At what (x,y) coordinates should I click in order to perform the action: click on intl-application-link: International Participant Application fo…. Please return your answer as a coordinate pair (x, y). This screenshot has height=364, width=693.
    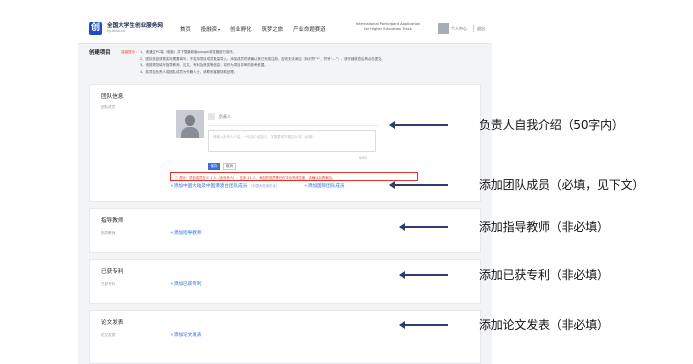
    Looking at the image, I should click on (388, 27).